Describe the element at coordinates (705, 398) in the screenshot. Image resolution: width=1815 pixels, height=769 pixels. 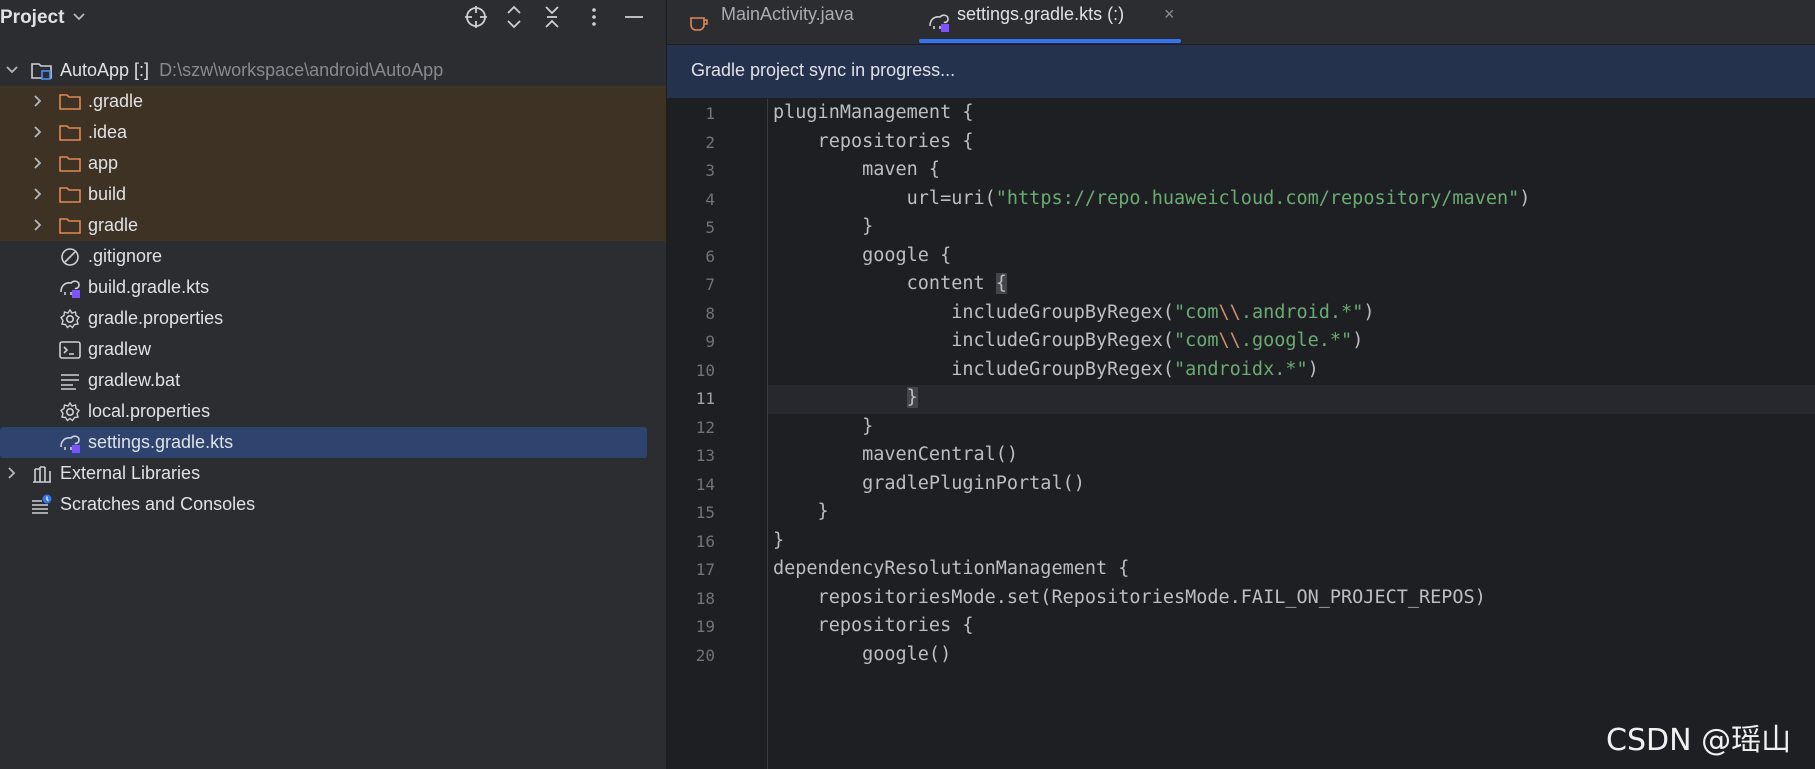
I see `line-number: 11` at that location.